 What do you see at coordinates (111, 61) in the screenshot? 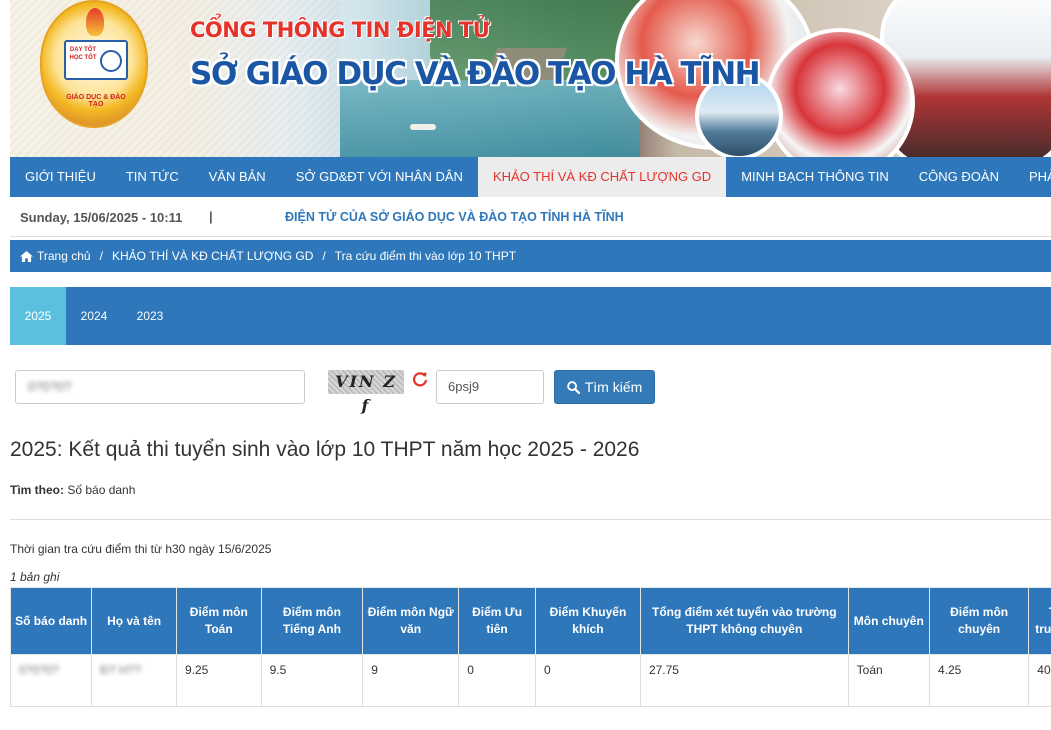
I see `atom-icon` at bounding box center [111, 61].